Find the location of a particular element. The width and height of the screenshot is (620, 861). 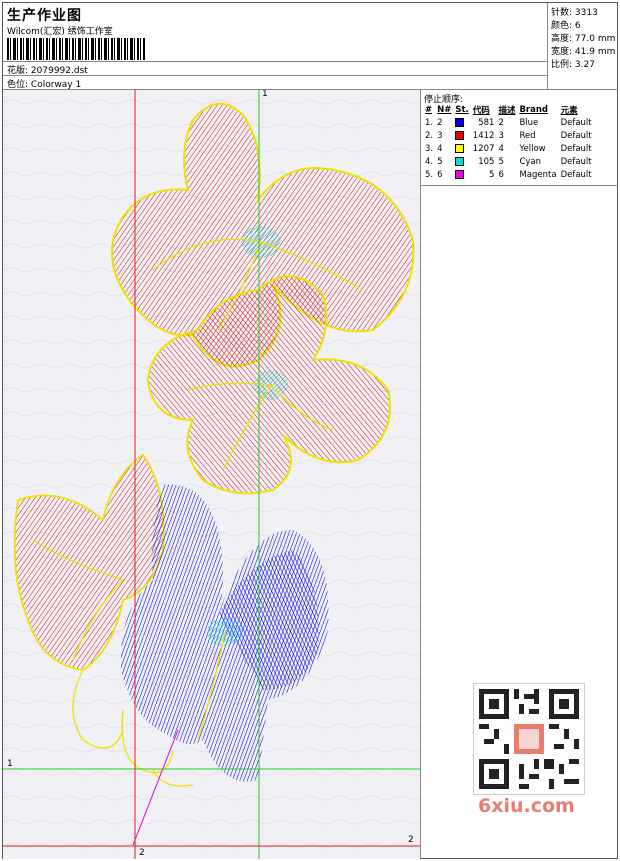

table-row: 4. 5 105 5 Cyan Default is located at coordinates (508, 161).